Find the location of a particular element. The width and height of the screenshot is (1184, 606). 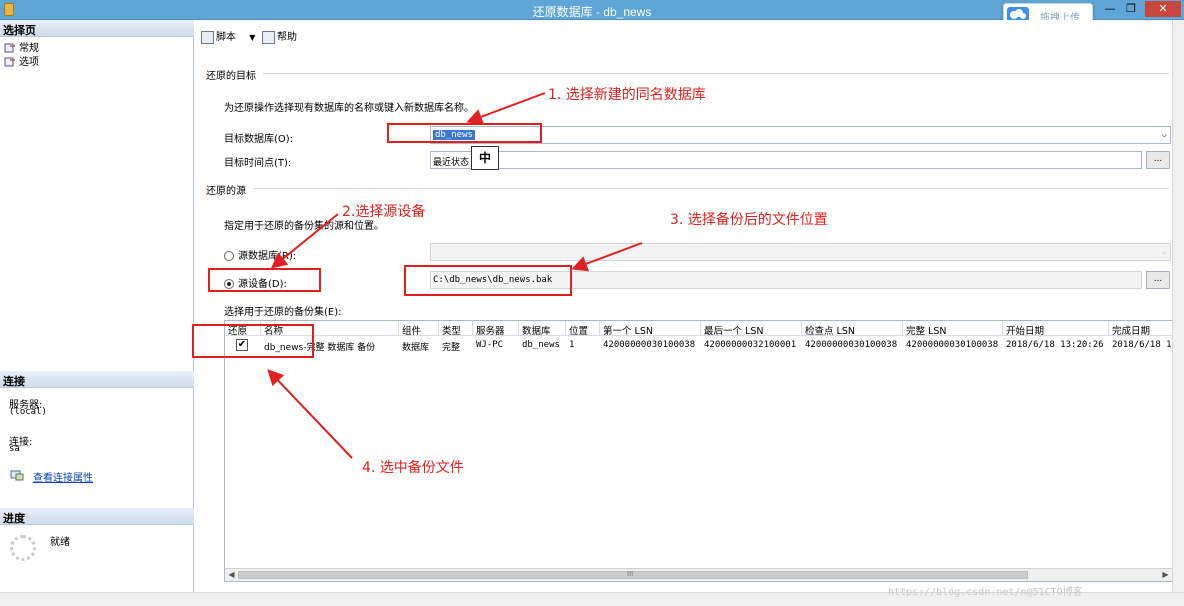

restore-source-group-title: 还原的源 is located at coordinates (226, 191).